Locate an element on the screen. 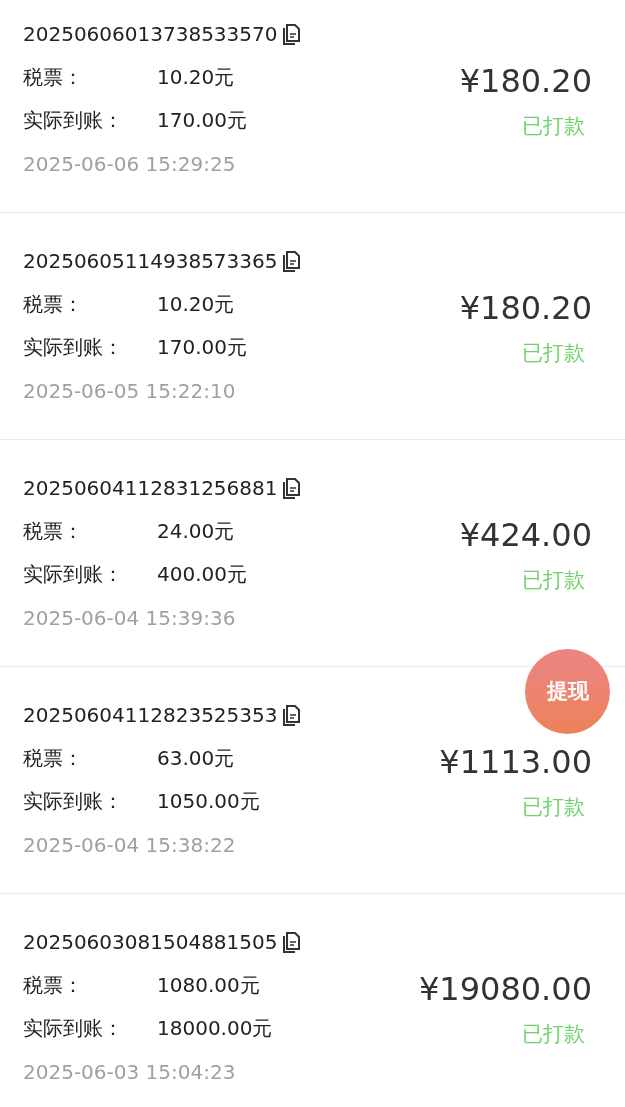 This screenshot has height=1107, width=625. order-number: 20250606013738533570 is located at coordinates (150, 34).